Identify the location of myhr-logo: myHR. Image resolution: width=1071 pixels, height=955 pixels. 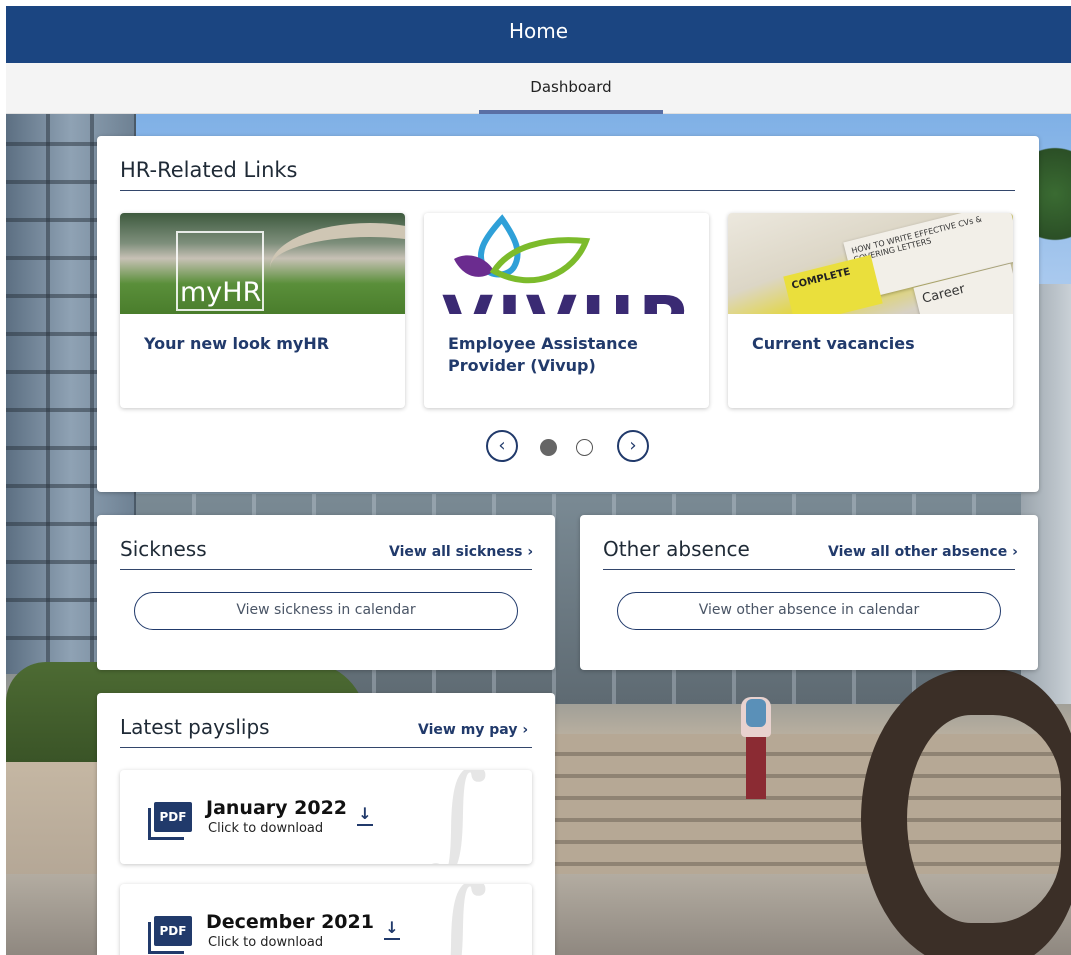
(220, 271).